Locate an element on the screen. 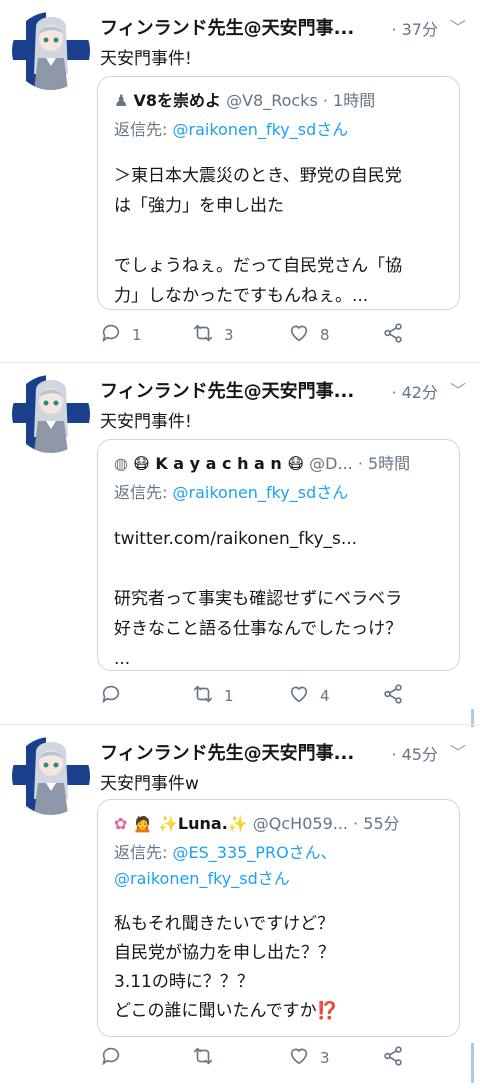 The height and width of the screenshot is (1090, 480). tweet-header: フィンランド先生@天安門事... · 42分 ﹀ is located at coordinates (284, 390).